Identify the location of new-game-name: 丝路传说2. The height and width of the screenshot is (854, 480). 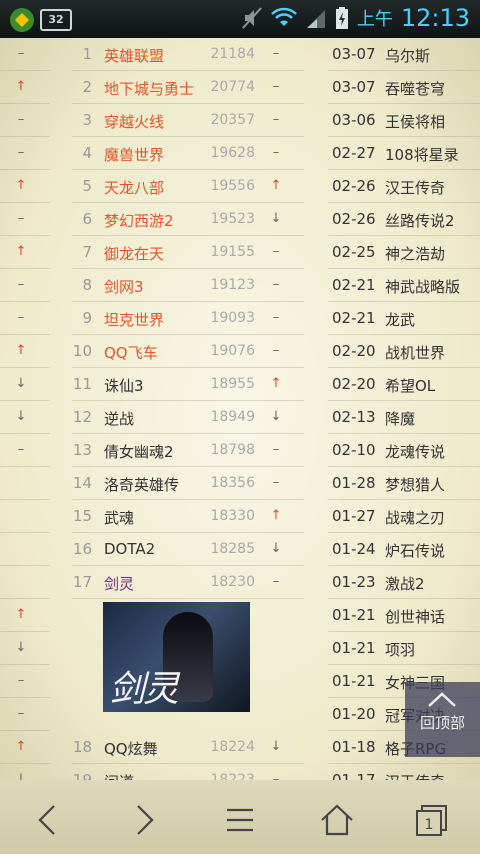
(420, 220).